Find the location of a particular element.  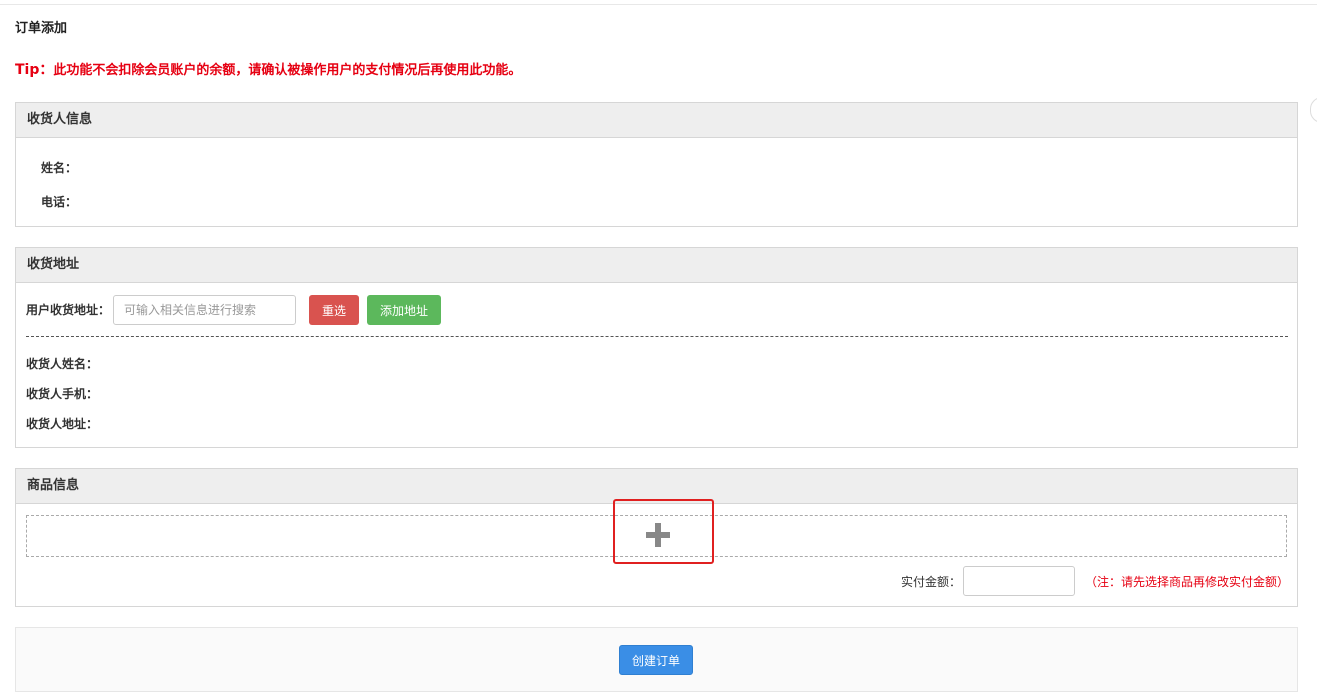

tip-prefix: Tip： is located at coordinates (34, 70).